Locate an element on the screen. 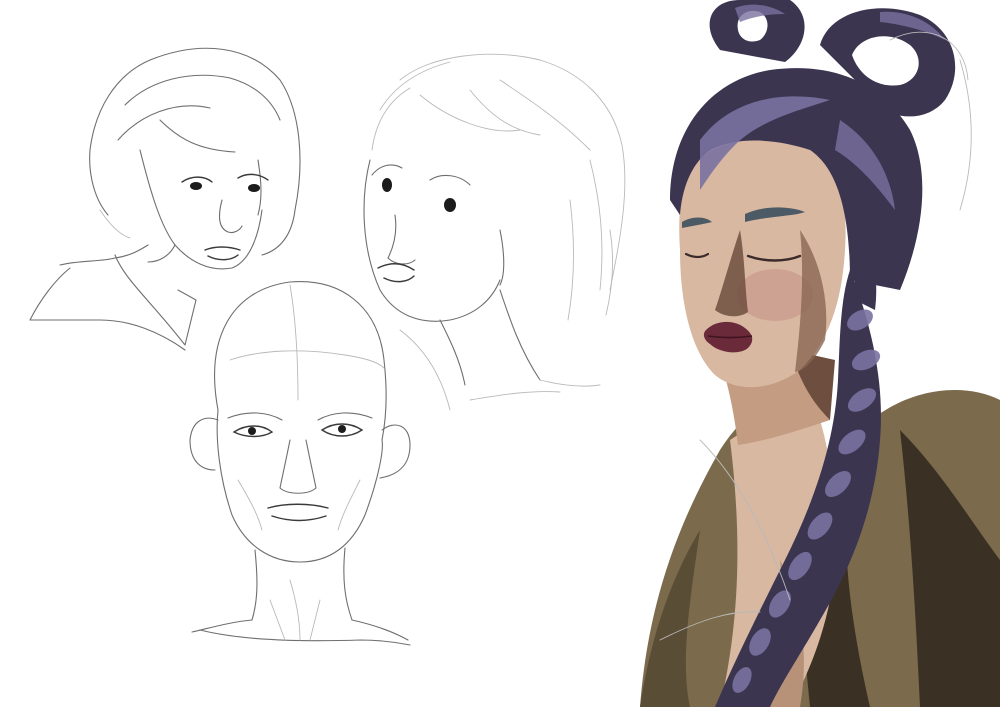 The height and width of the screenshot is (707, 1000). long-hair-woman-sketch is located at coordinates (494, 232).